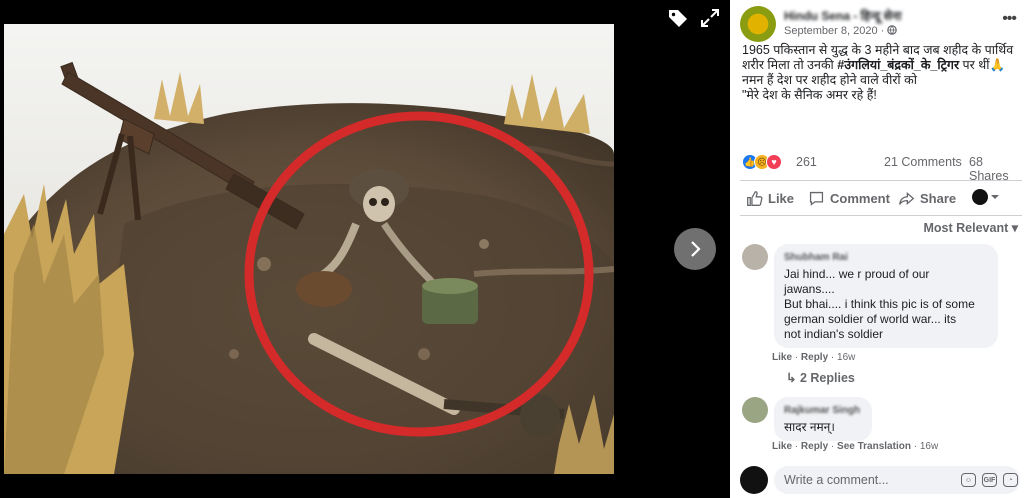  What do you see at coordinates (781, 198) in the screenshot?
I see `like-label: Like` at bounding box center [781, 198].